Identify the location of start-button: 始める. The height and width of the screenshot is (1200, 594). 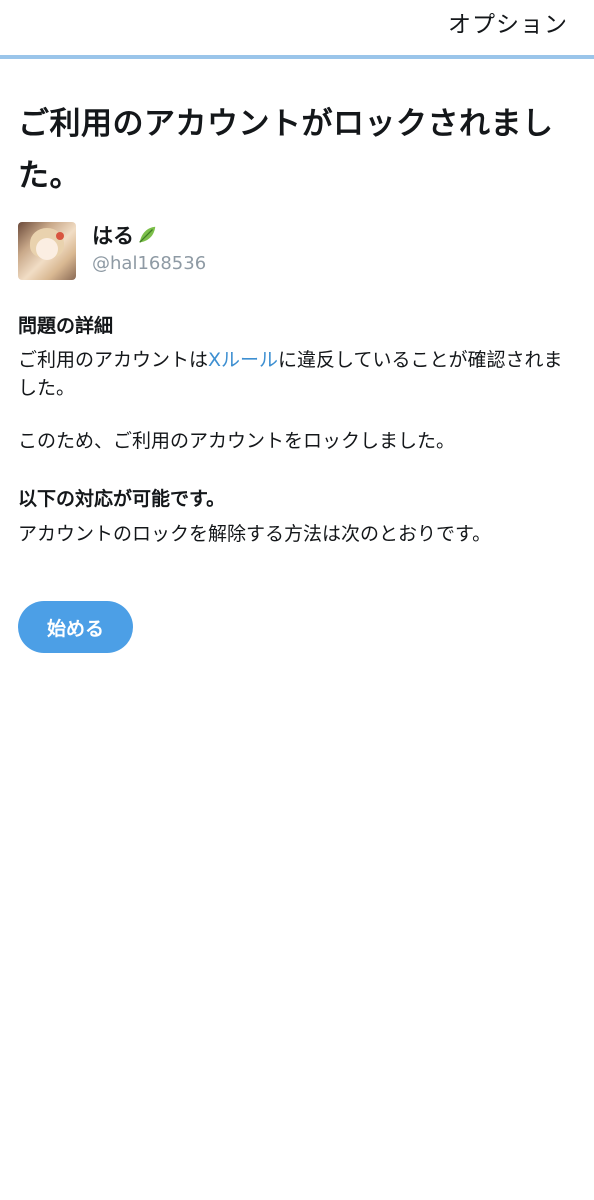
(75, 627).